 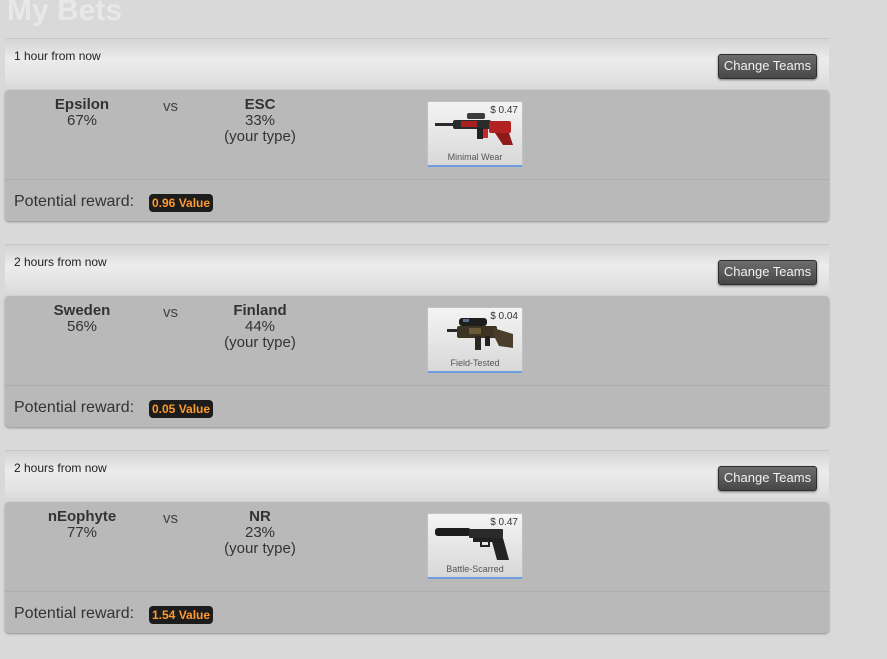 I want to click on page-title: My Bets, so click(x=65, y=13).